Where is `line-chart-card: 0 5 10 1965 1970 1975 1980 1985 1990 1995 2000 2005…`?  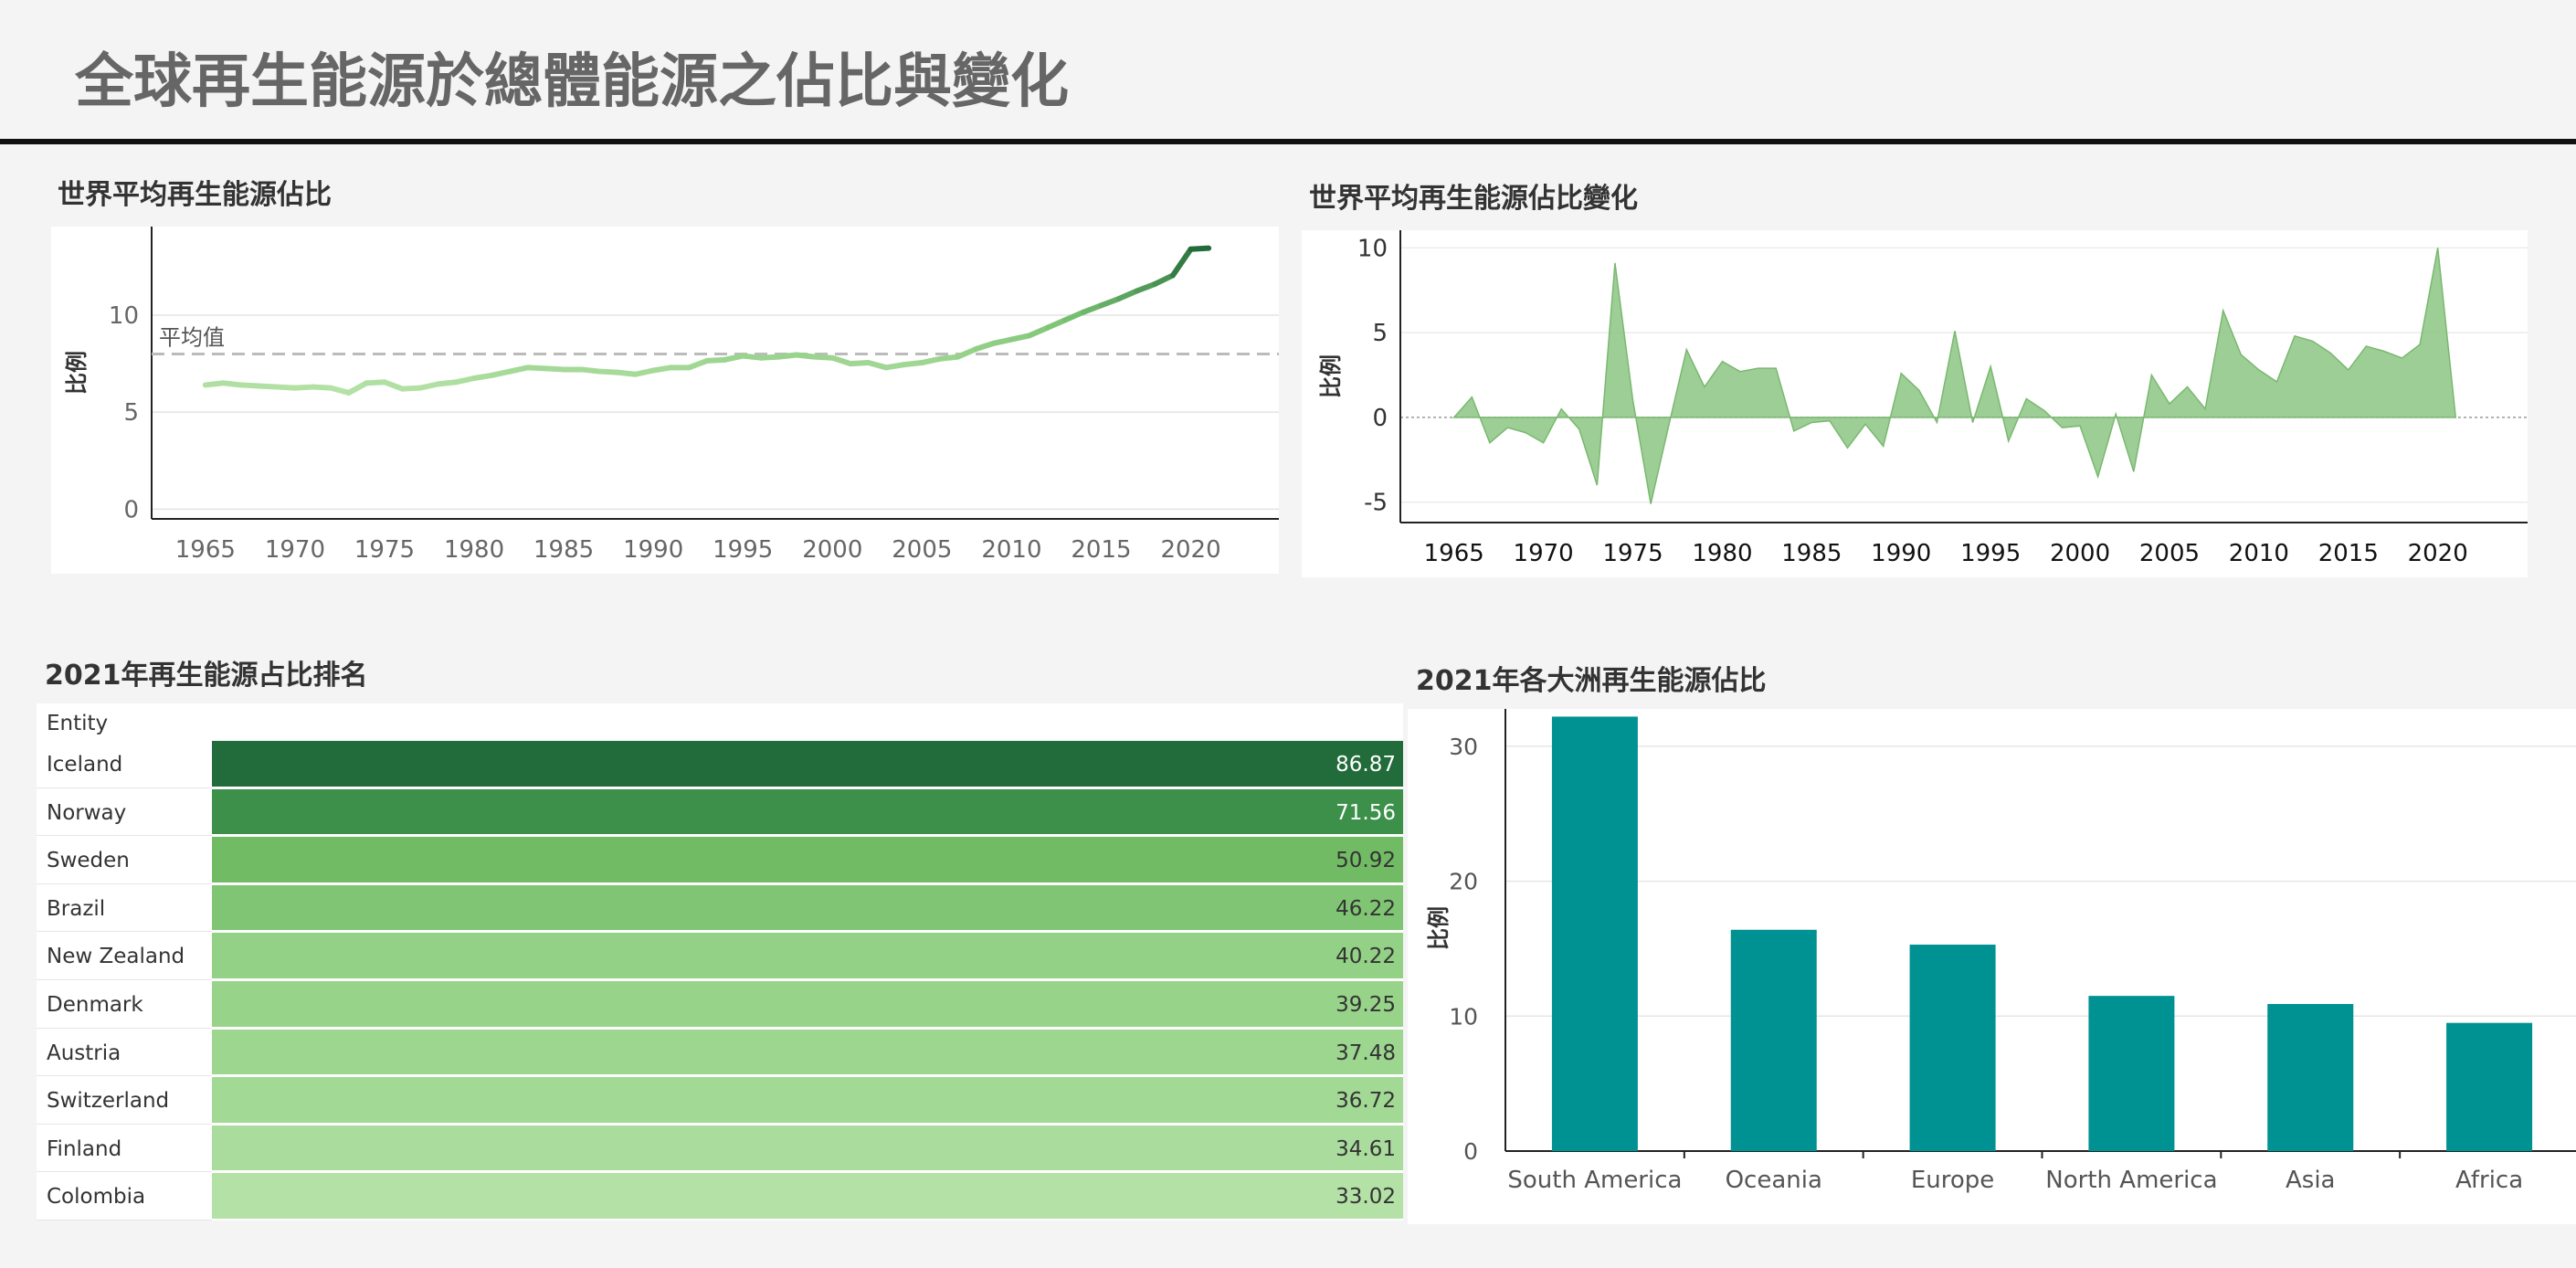 line-chart-card: 0 5 10 1965 1970 1975 1980 1985 1990 1995 2000 2005… is located at coordinates (665, 401).